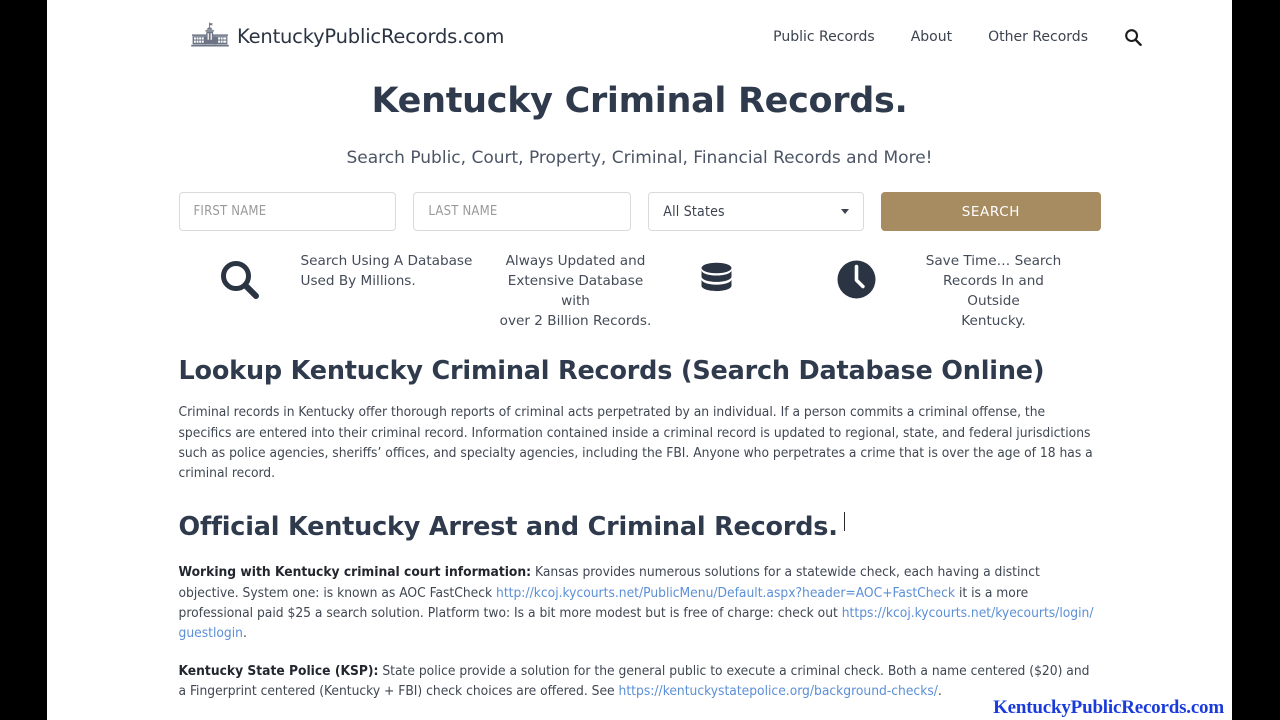  I want to click on nav-item-other-records: Other Records, so click(1038, 37).